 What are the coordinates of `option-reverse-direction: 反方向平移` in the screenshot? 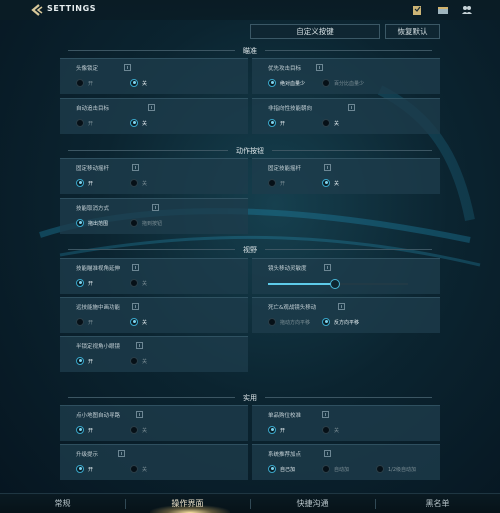 It's located at (340, 322).